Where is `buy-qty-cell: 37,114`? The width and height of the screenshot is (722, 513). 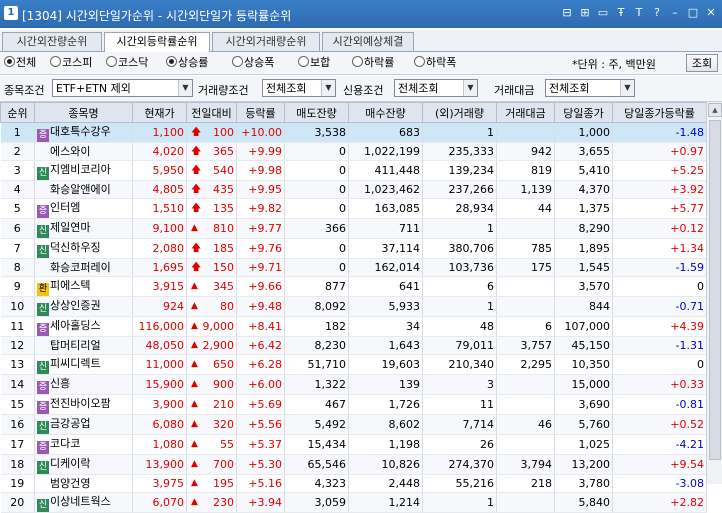
buy-qty-cell: 37,114 is located at coordinates (385, 248).